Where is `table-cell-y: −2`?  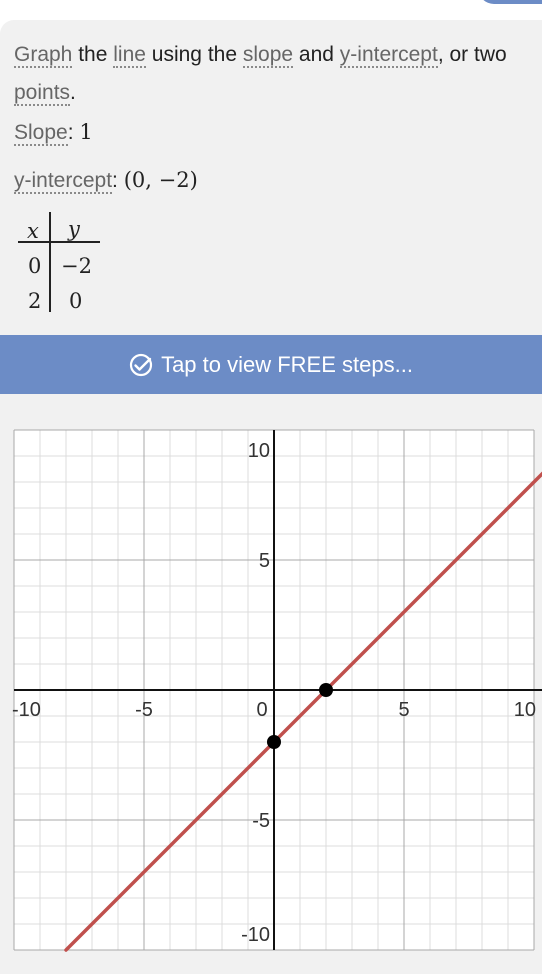
table-cell-y: −2 is located at coordinates (76, 266).